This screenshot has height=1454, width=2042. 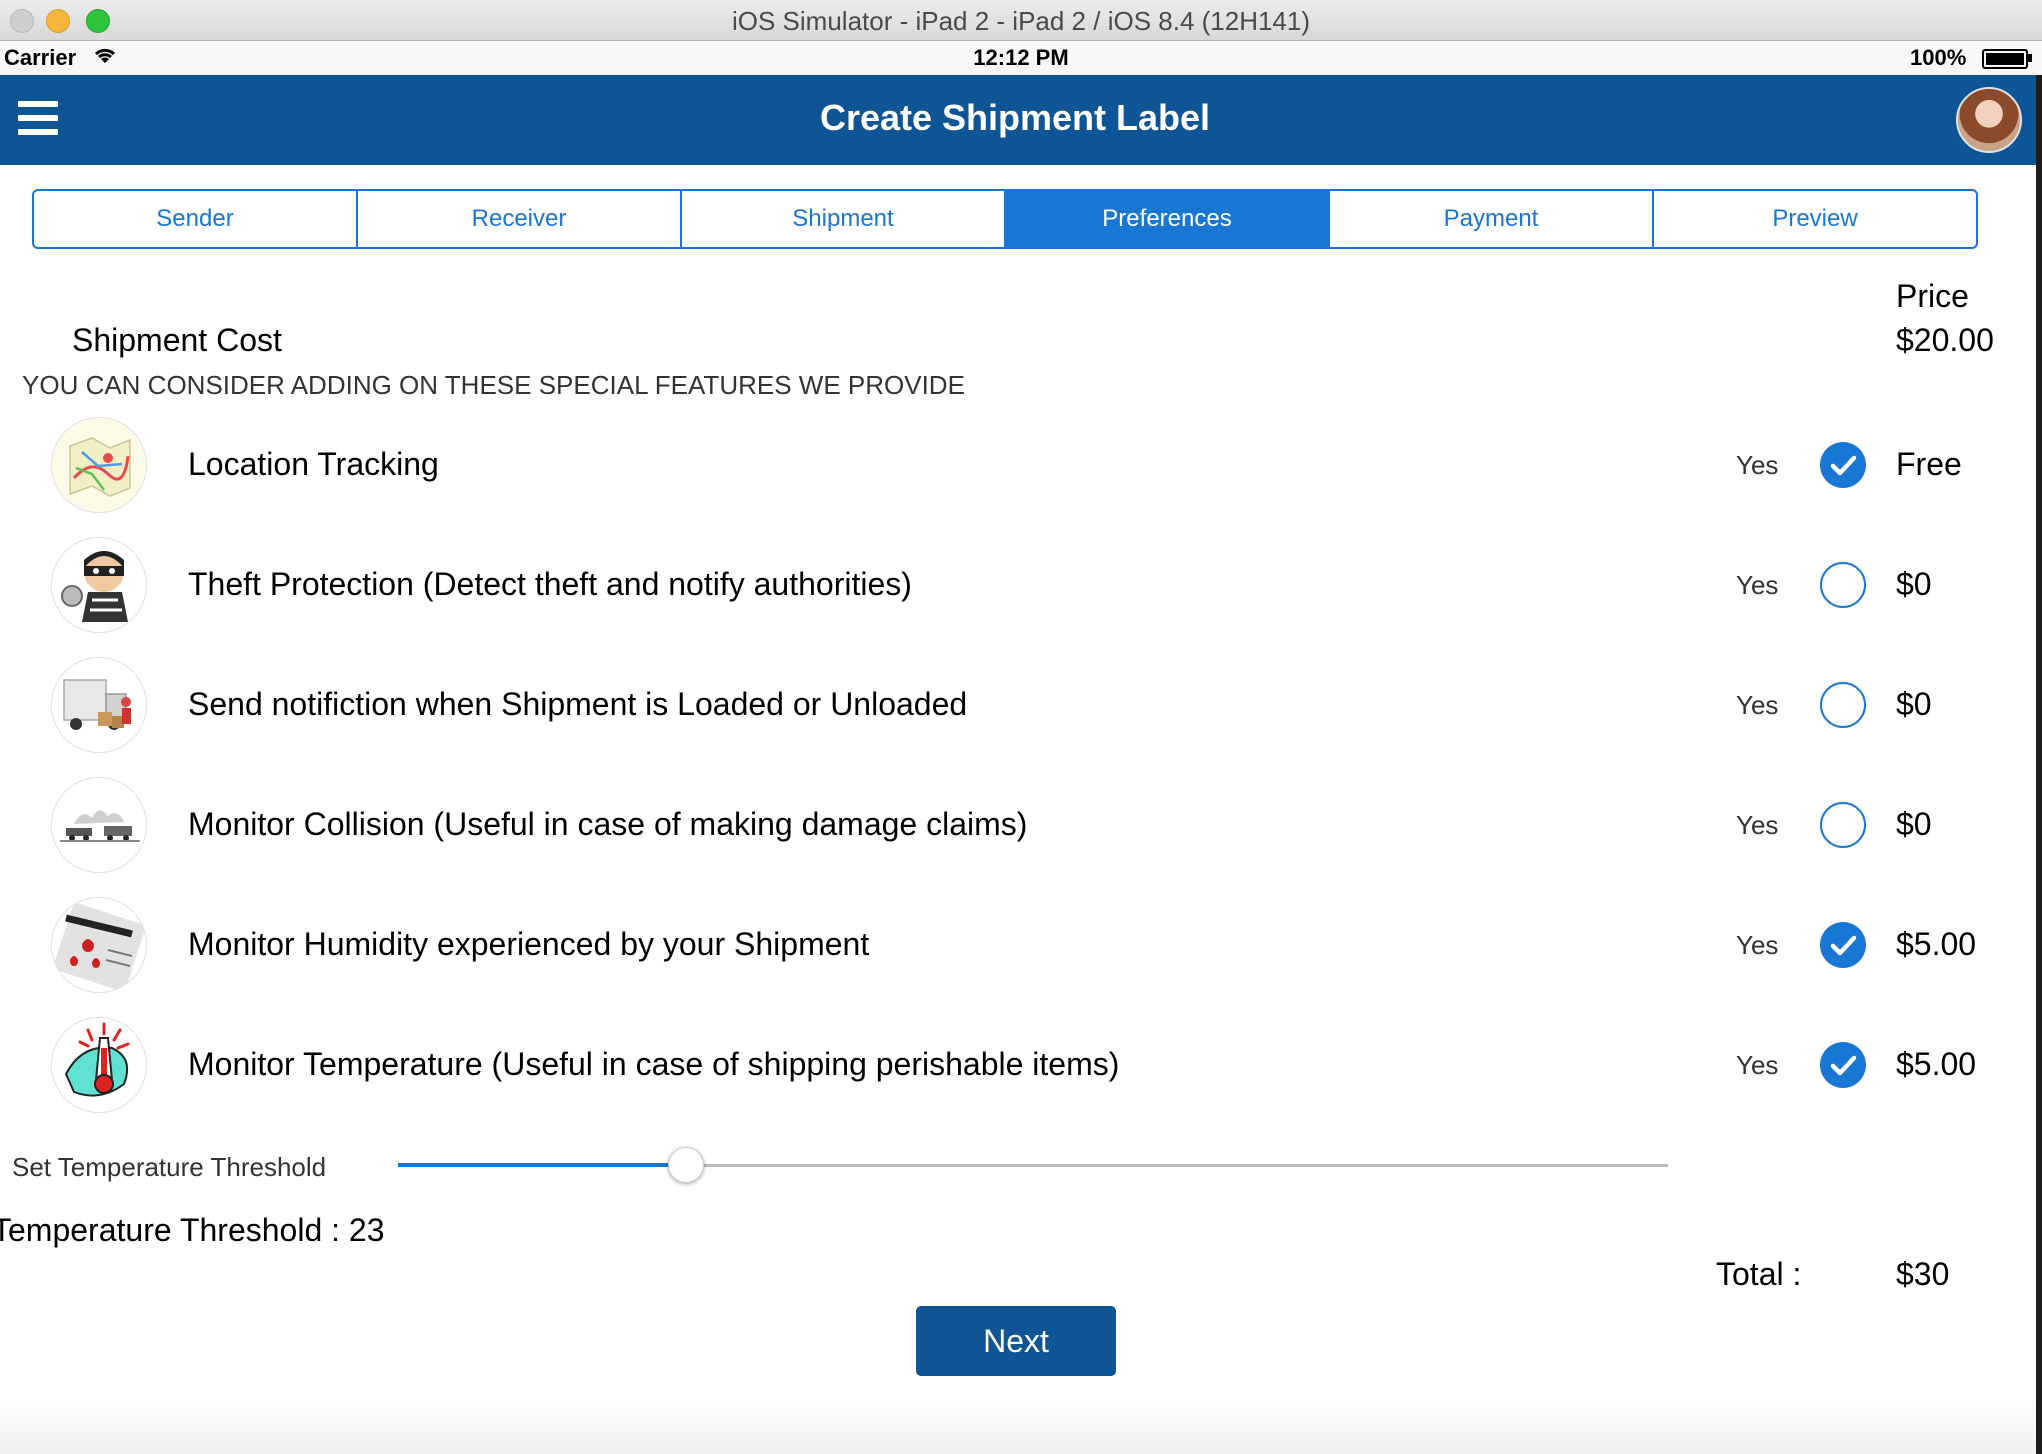 I want to click on feature-checkbox-collision, so click(x=1843, y=825).